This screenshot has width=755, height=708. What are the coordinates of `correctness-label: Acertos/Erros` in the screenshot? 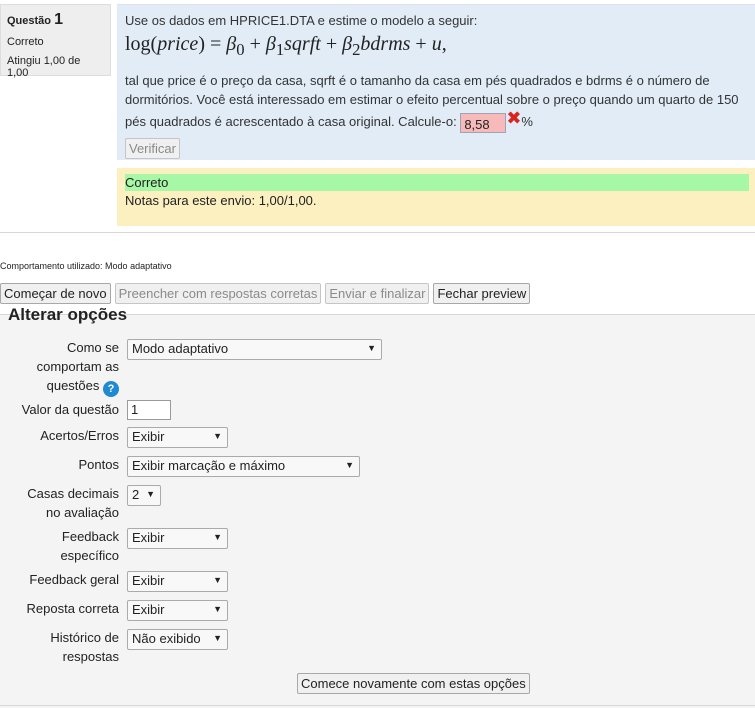 It's located at (79, 435).